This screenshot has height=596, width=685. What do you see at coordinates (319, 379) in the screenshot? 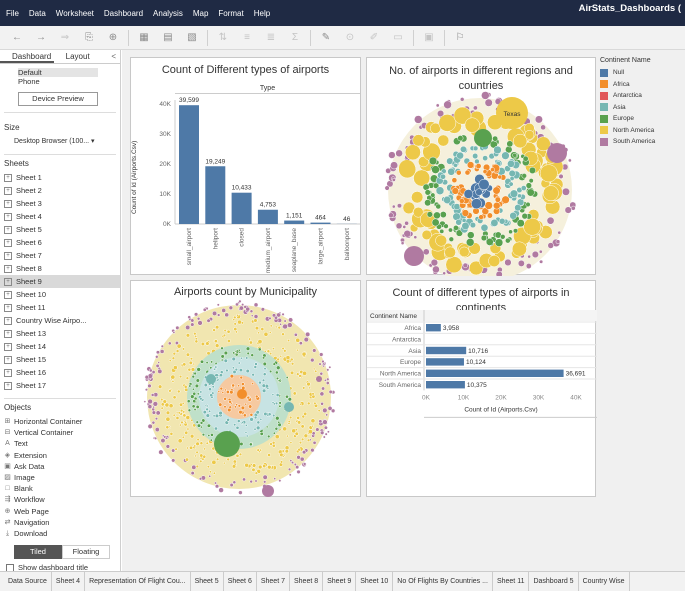
I see `south-america-highlight-bubble` at bounding box center [319, 379].